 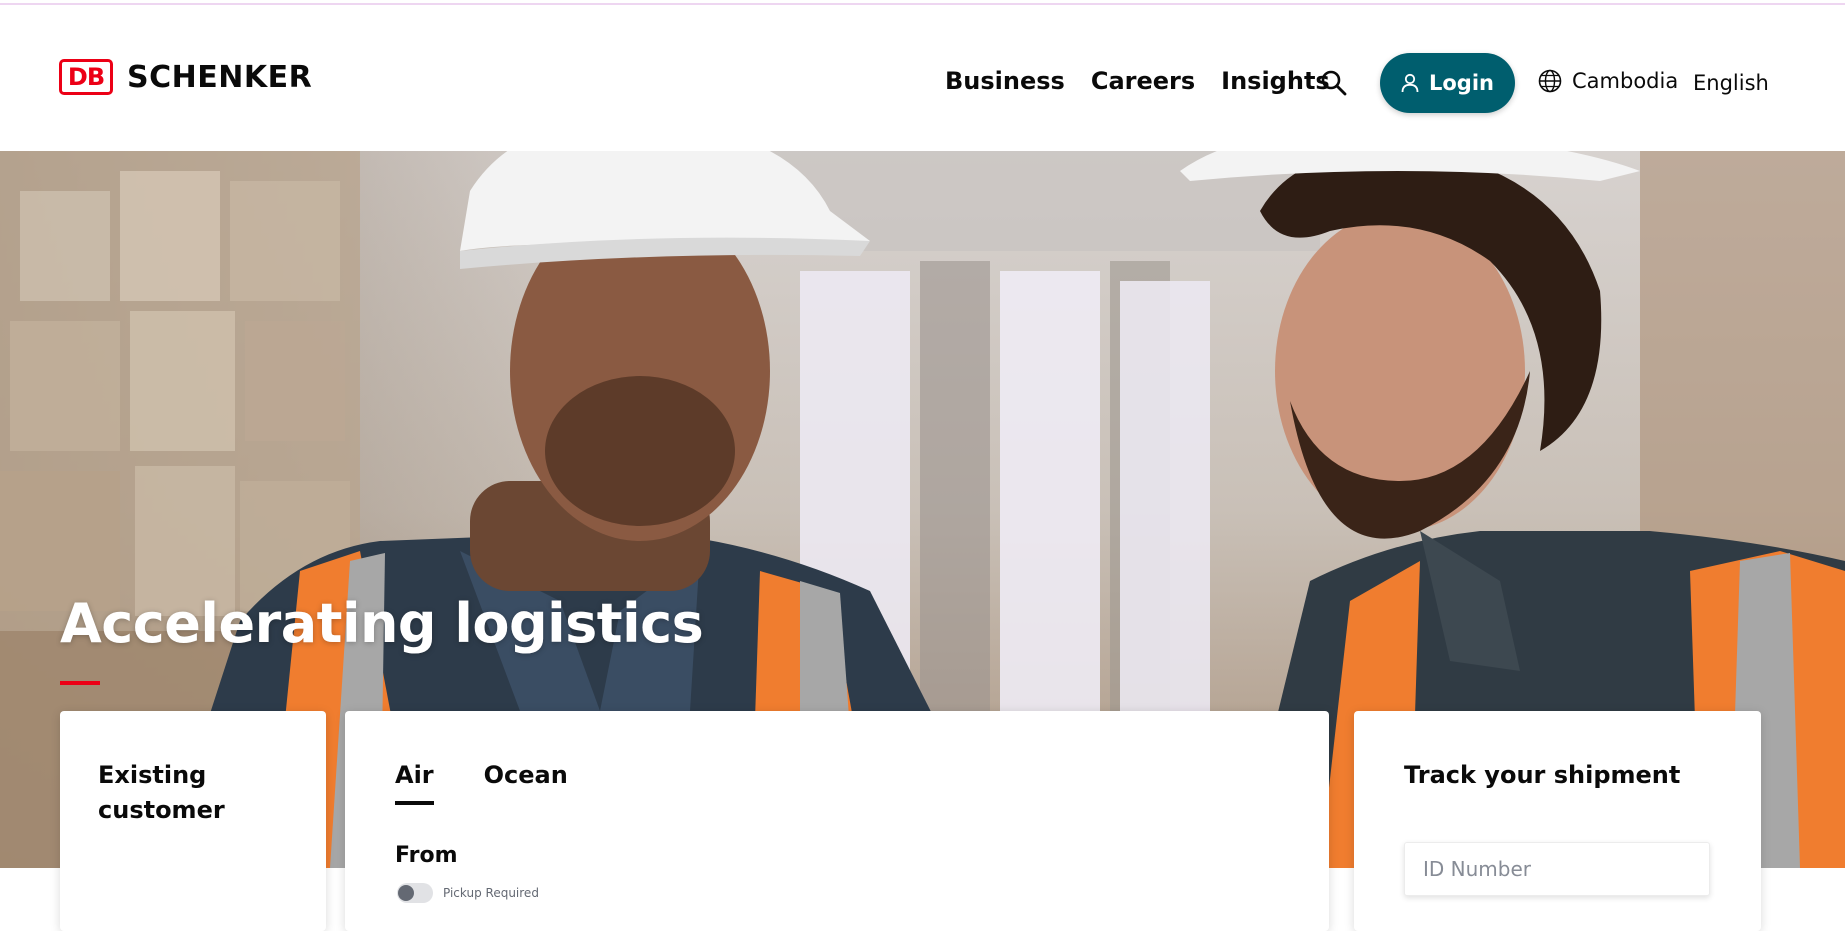 What do you see at coordinates (1625, 81) in the screenshot?
I see `country-label: Cambodia` at bounding box center [1625, 81].